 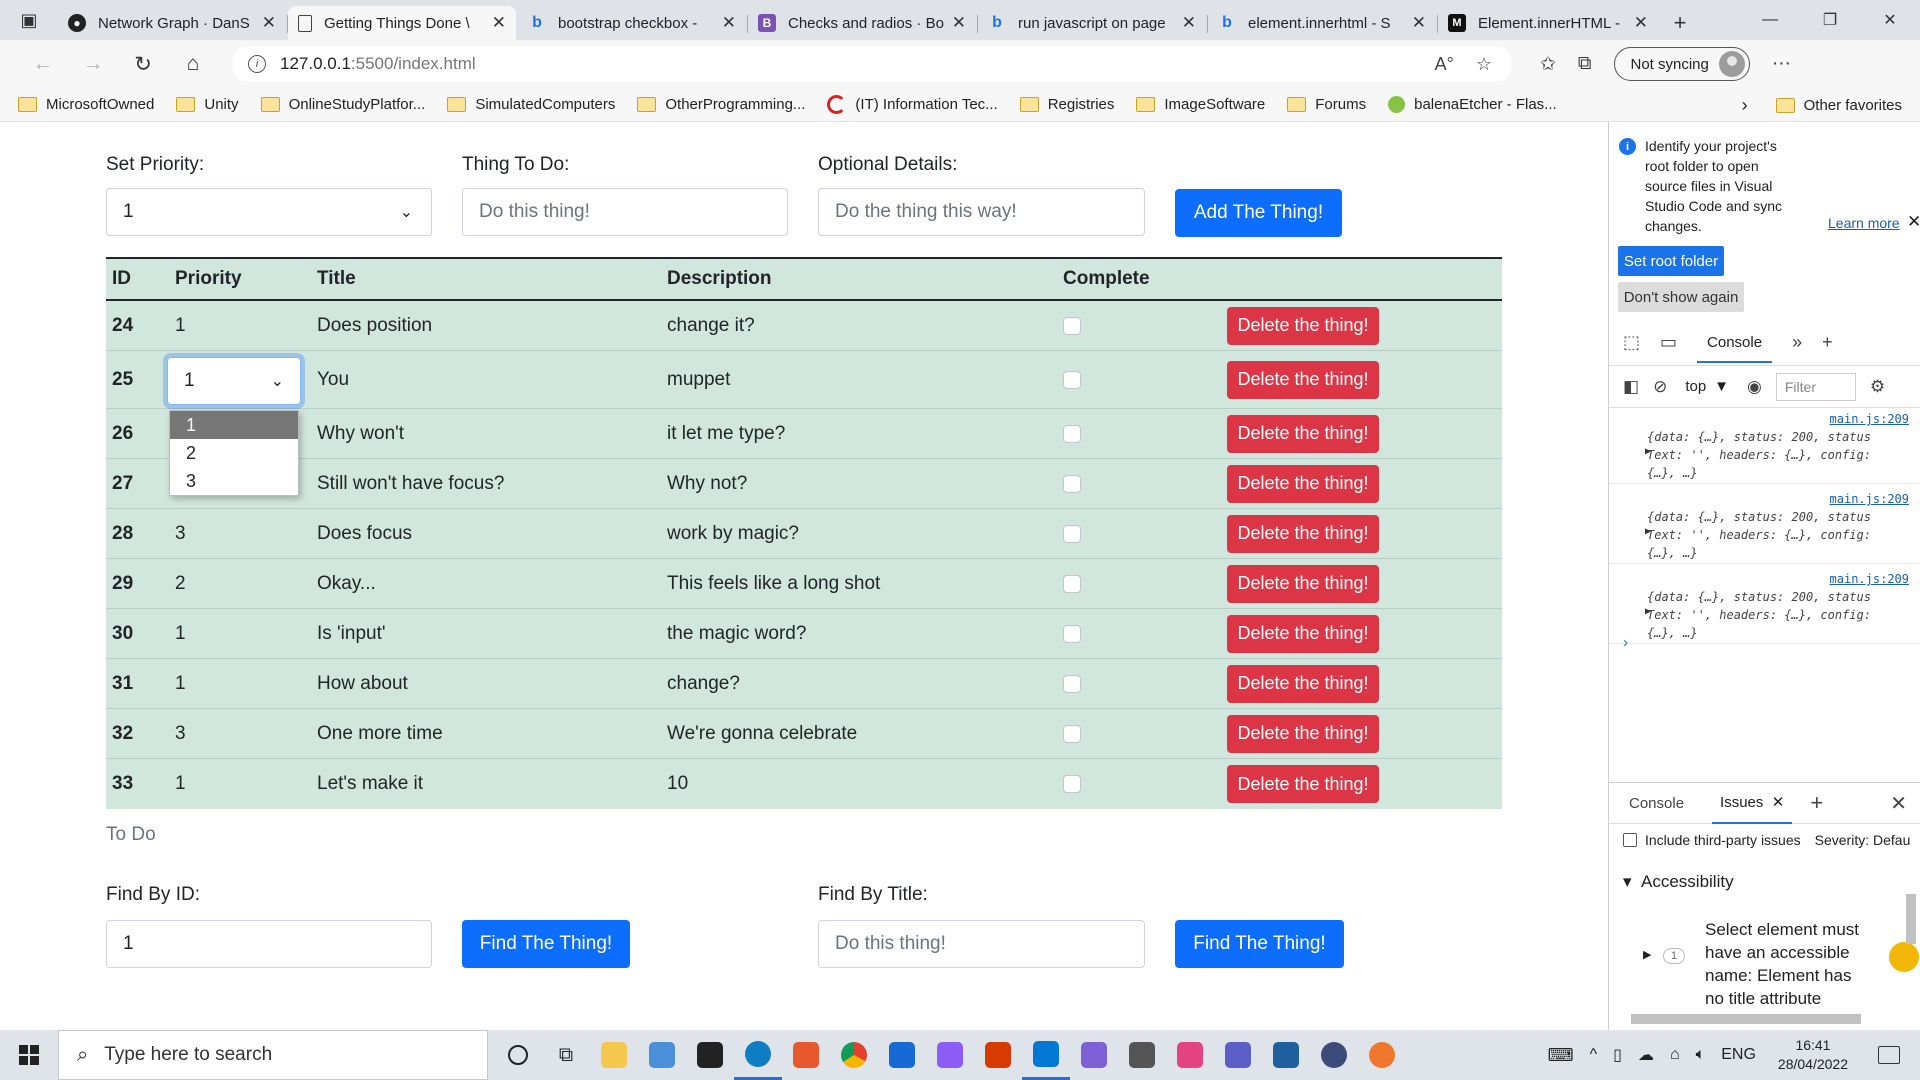 I want to click on add-drawer-tab-icon: +, so click(x=1816, y=803).